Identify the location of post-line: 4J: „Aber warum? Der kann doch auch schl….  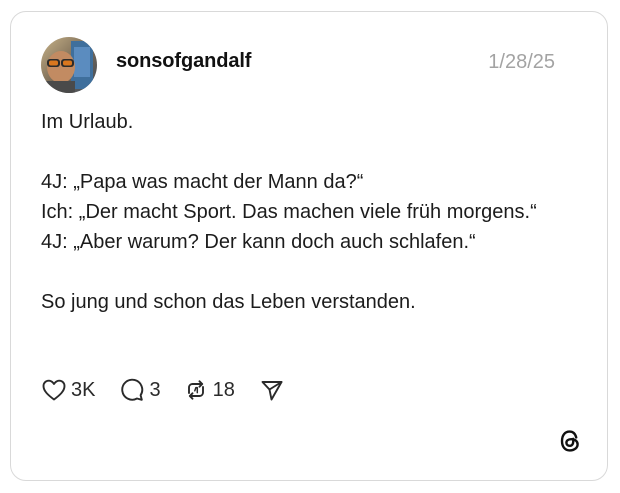
(258, 242).